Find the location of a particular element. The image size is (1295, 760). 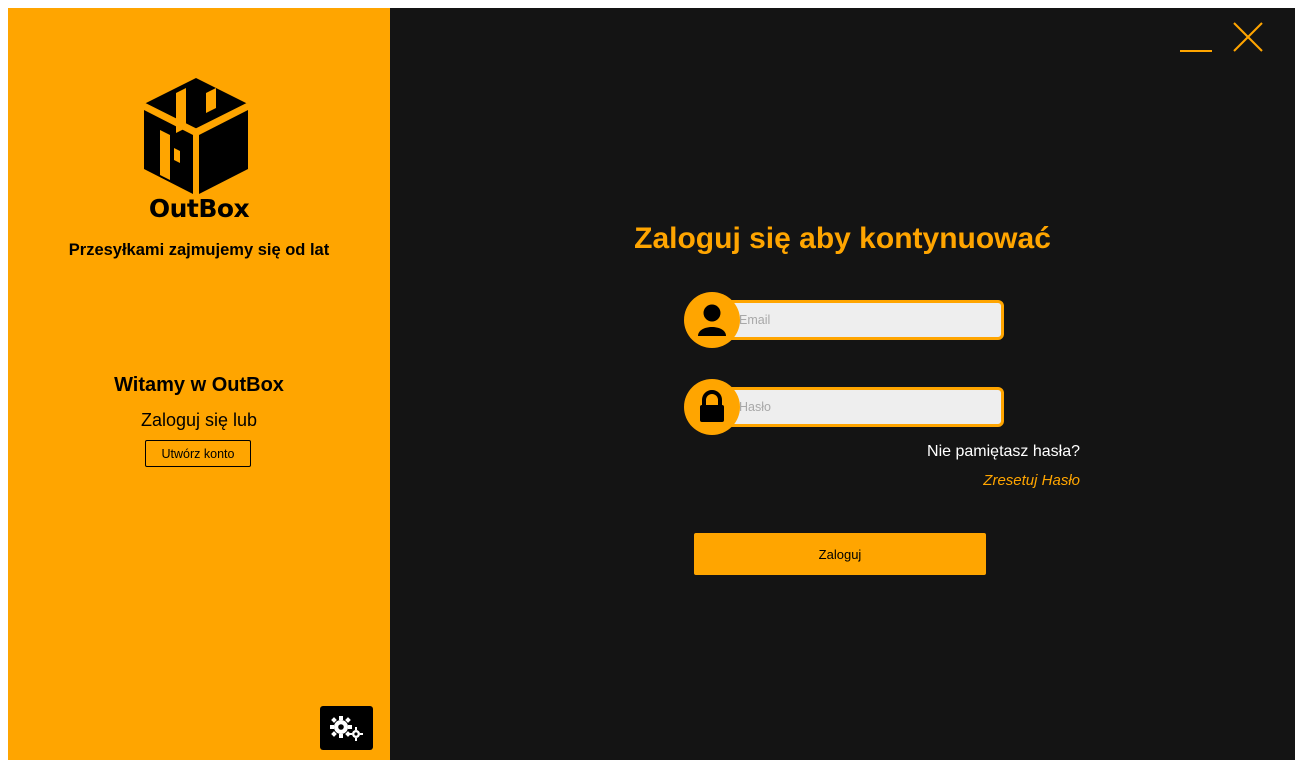

email-input is located at coordinates (856, 320).